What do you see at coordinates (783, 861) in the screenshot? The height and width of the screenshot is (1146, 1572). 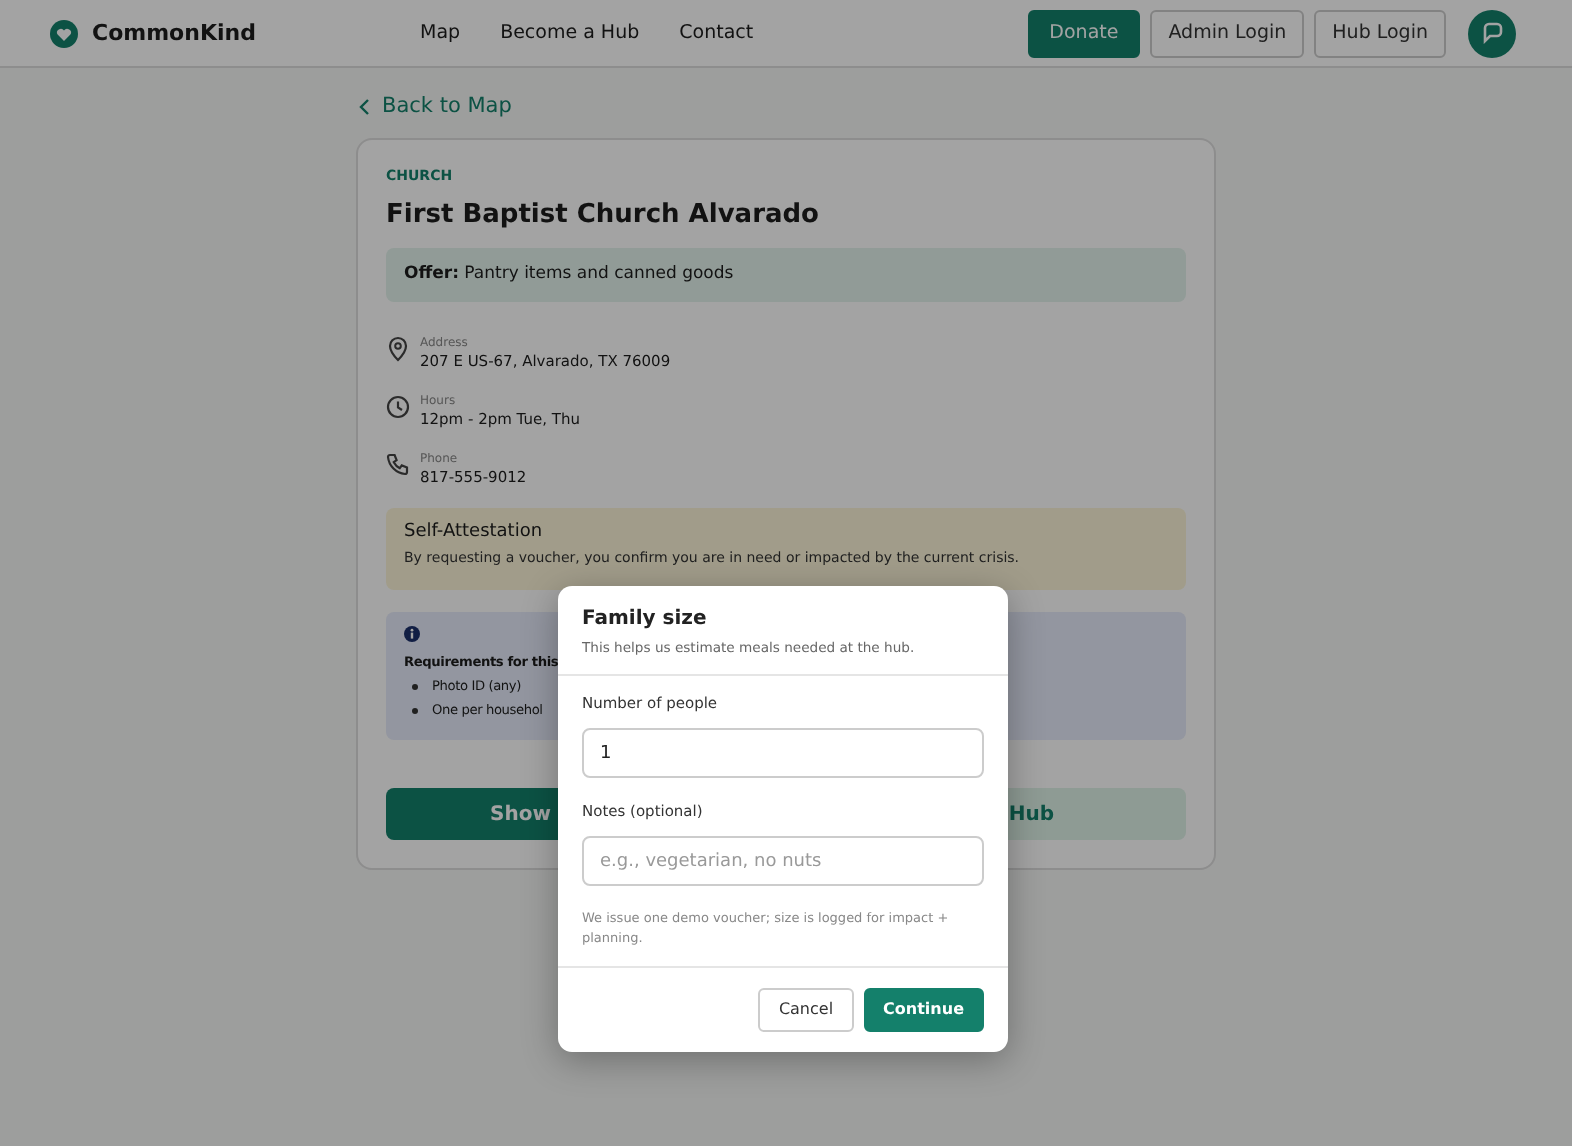 I see `input-field: e.g., vegetarian, no nuts` at bounding box center [783, 861].